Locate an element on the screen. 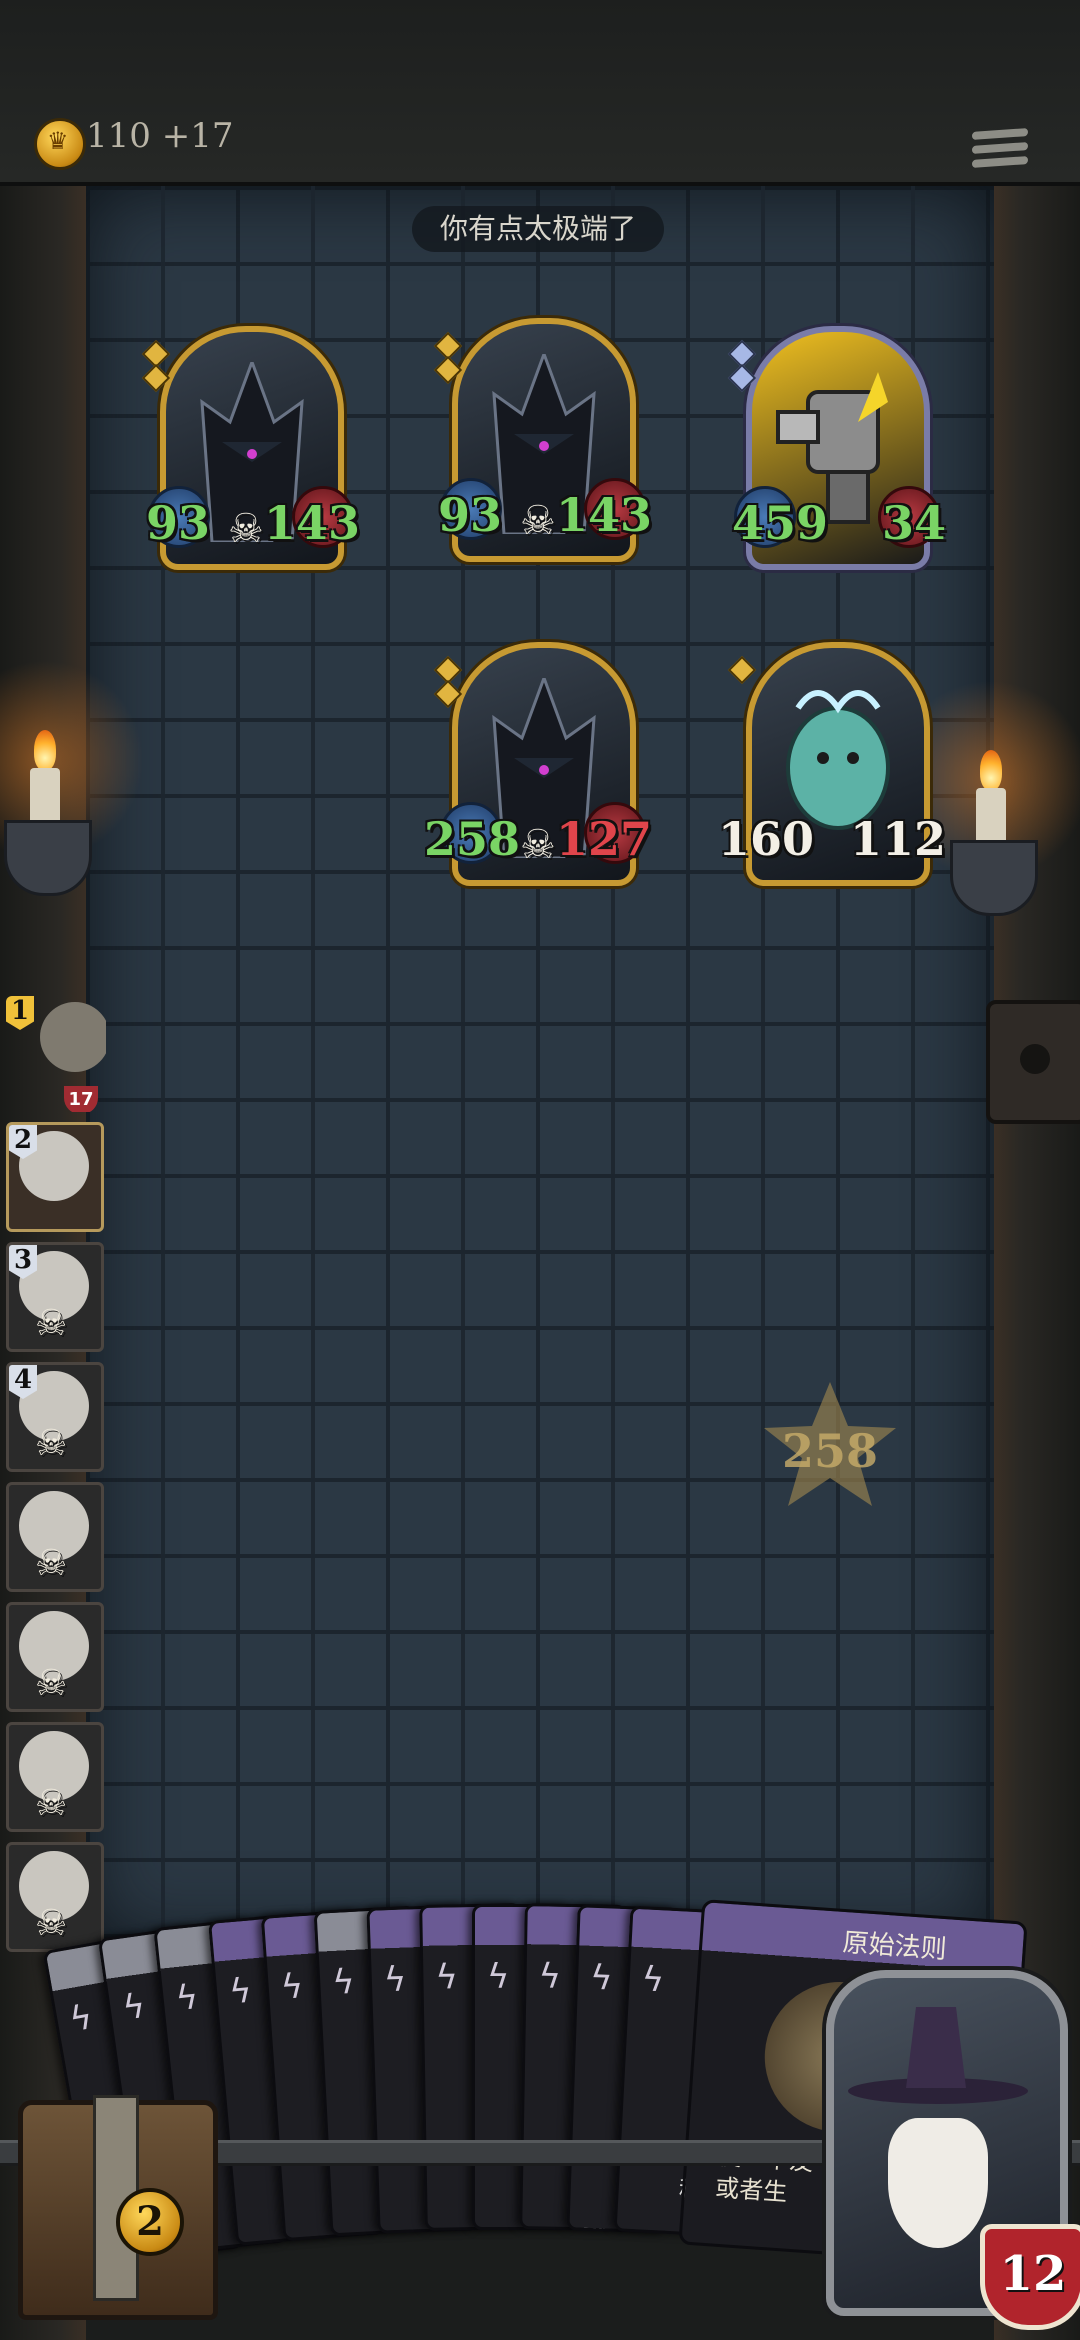 Image resolution: width=1080 pixels, height=2340 pixels. menu-button is located at coordinates (1000, 150).